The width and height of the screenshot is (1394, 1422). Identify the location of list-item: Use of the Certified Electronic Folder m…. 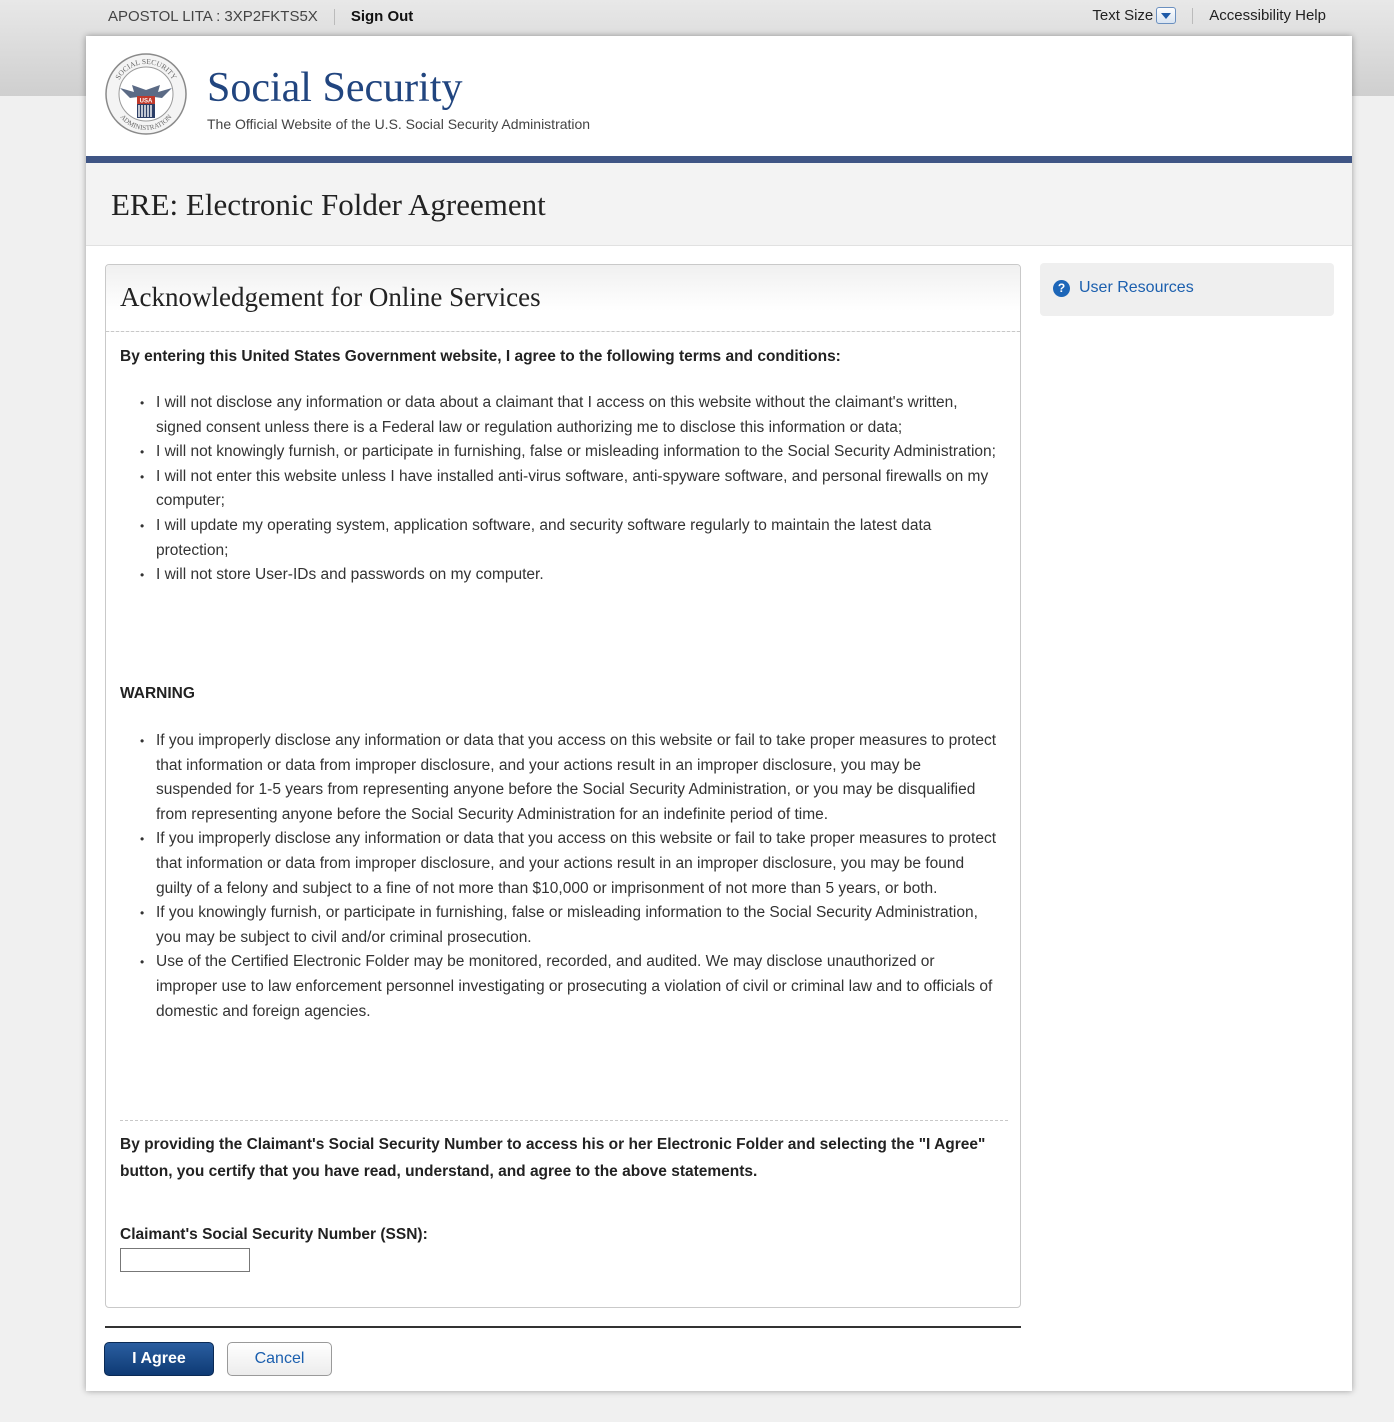
(560, 987).